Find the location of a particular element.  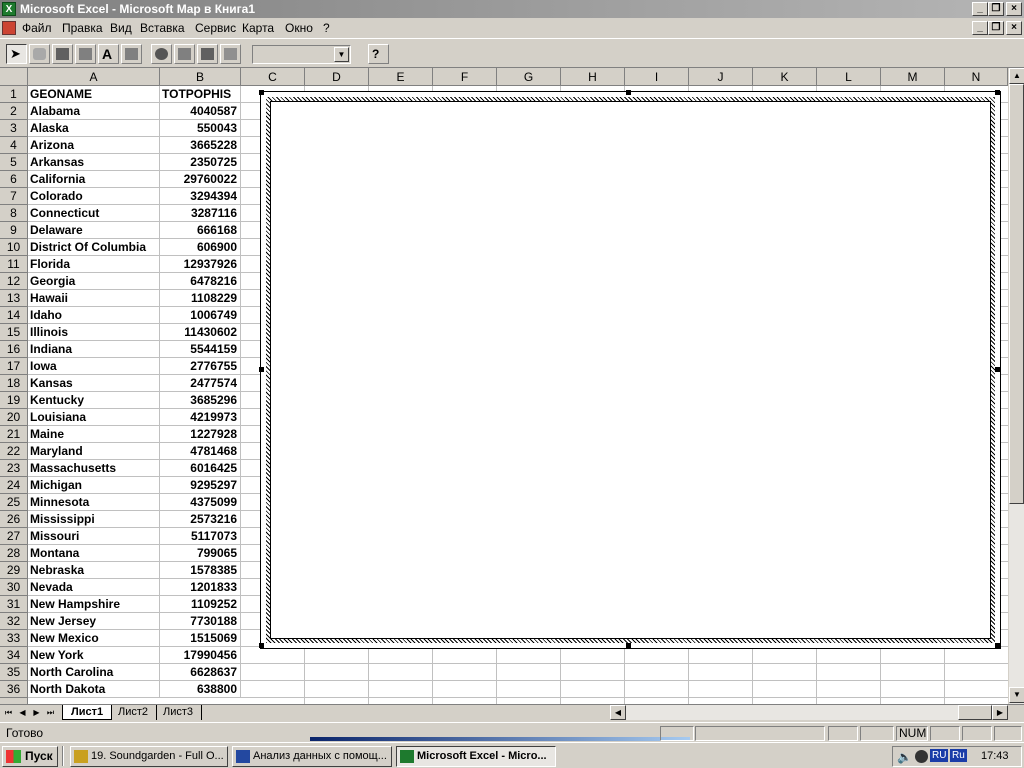

cell-b1-header: TOTPOPHIS is located at coordinates (200, 94).